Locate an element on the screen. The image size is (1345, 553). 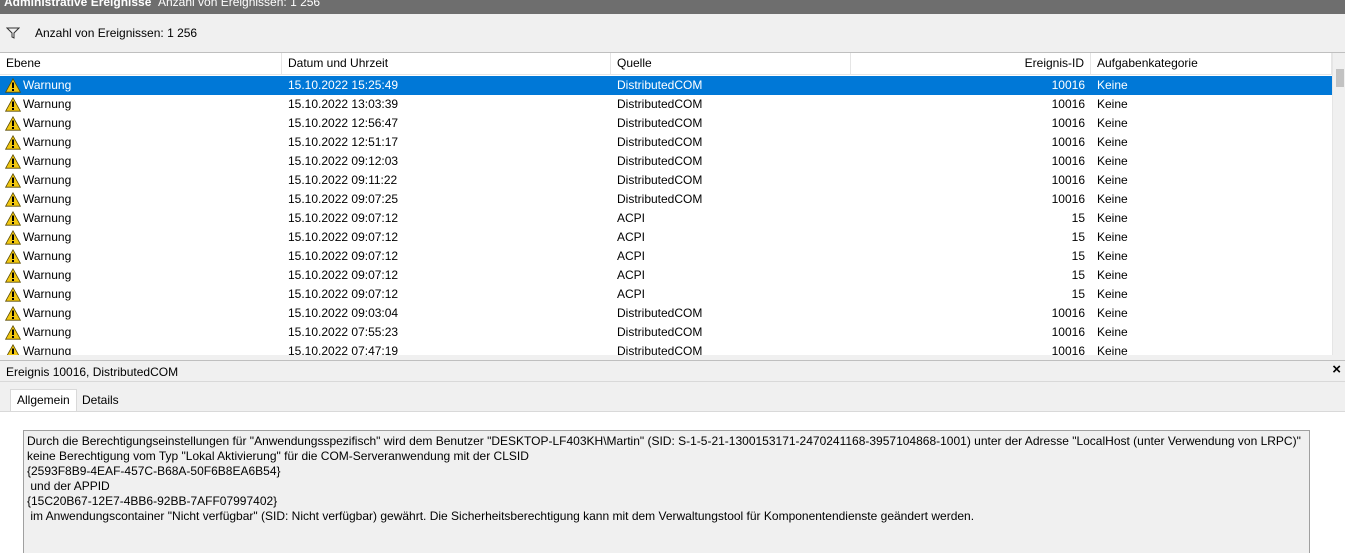
cell-datetime: 15.10.2022 09:11:22 is located at coordinates (343, 180).